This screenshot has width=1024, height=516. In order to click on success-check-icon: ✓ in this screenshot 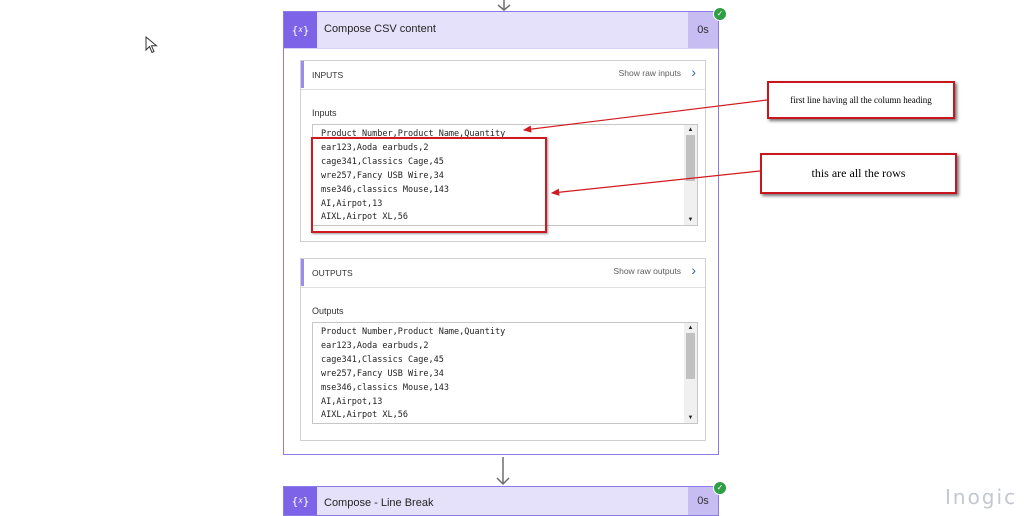, I will do `click(720, 488)`.